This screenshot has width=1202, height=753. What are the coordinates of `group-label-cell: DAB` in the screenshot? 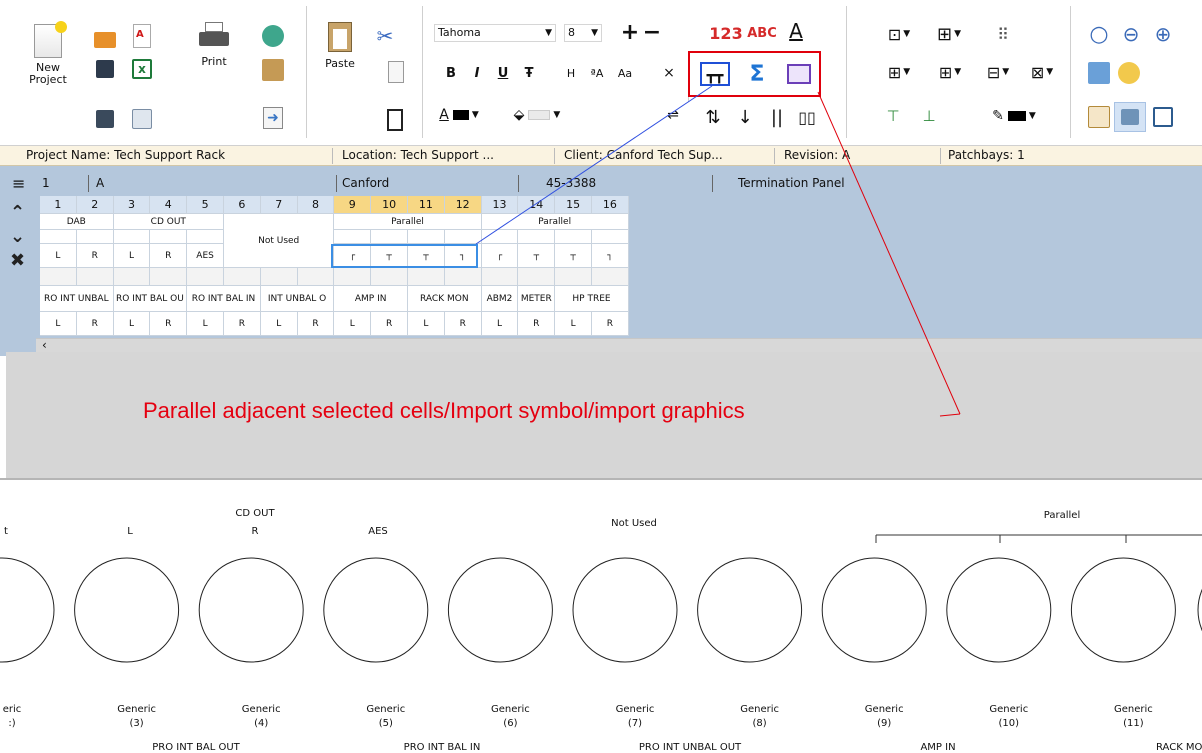 It's located at (77, 222).